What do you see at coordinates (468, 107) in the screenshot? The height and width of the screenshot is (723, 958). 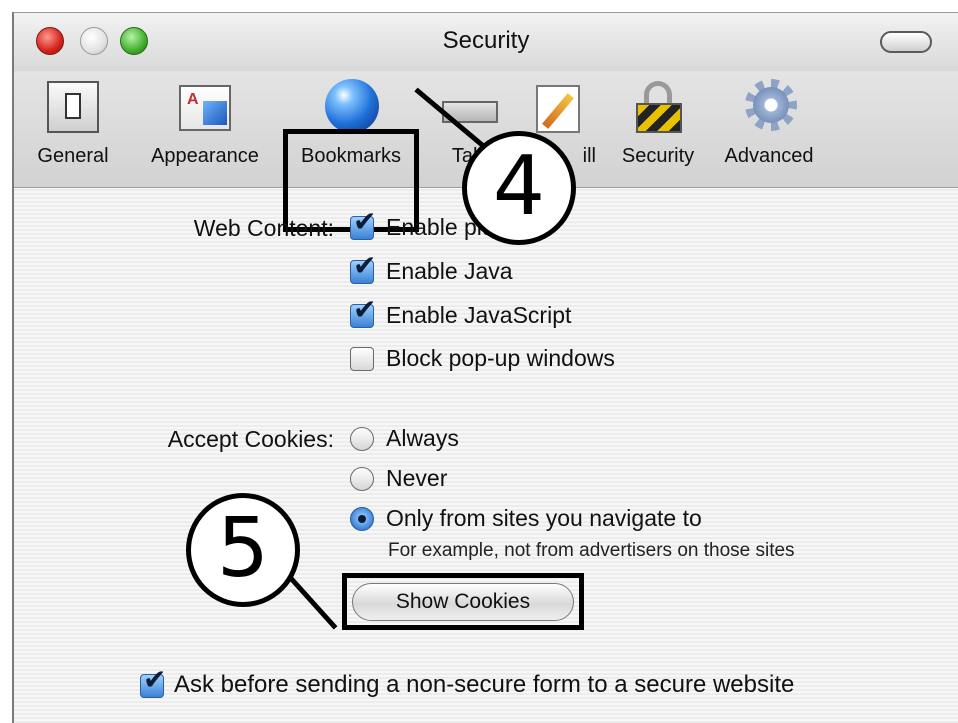 I see `tabs-icon` at bounding box center [468, 107].